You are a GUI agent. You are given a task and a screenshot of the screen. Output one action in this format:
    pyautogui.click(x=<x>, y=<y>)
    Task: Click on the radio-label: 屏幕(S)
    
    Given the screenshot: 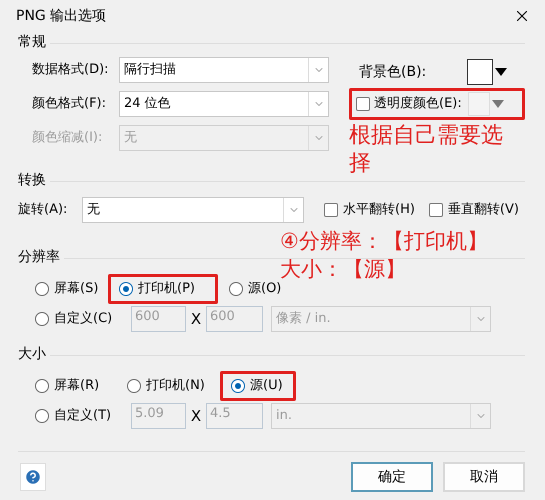 What is the action you would take?
    pyautogui.click(x=76, y=289)
    